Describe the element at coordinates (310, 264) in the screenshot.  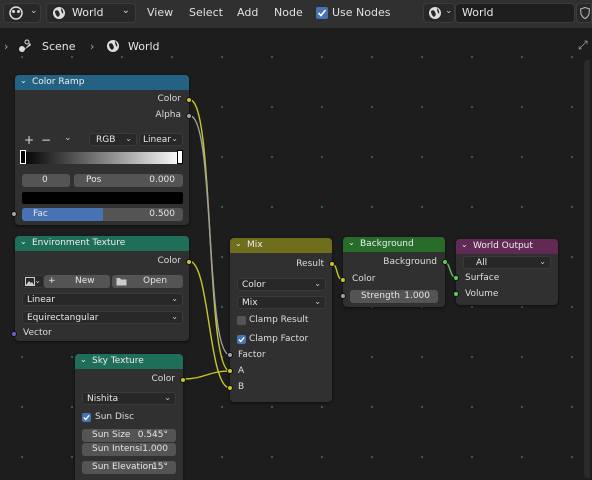
I see `output-result-label: Result` at that location.